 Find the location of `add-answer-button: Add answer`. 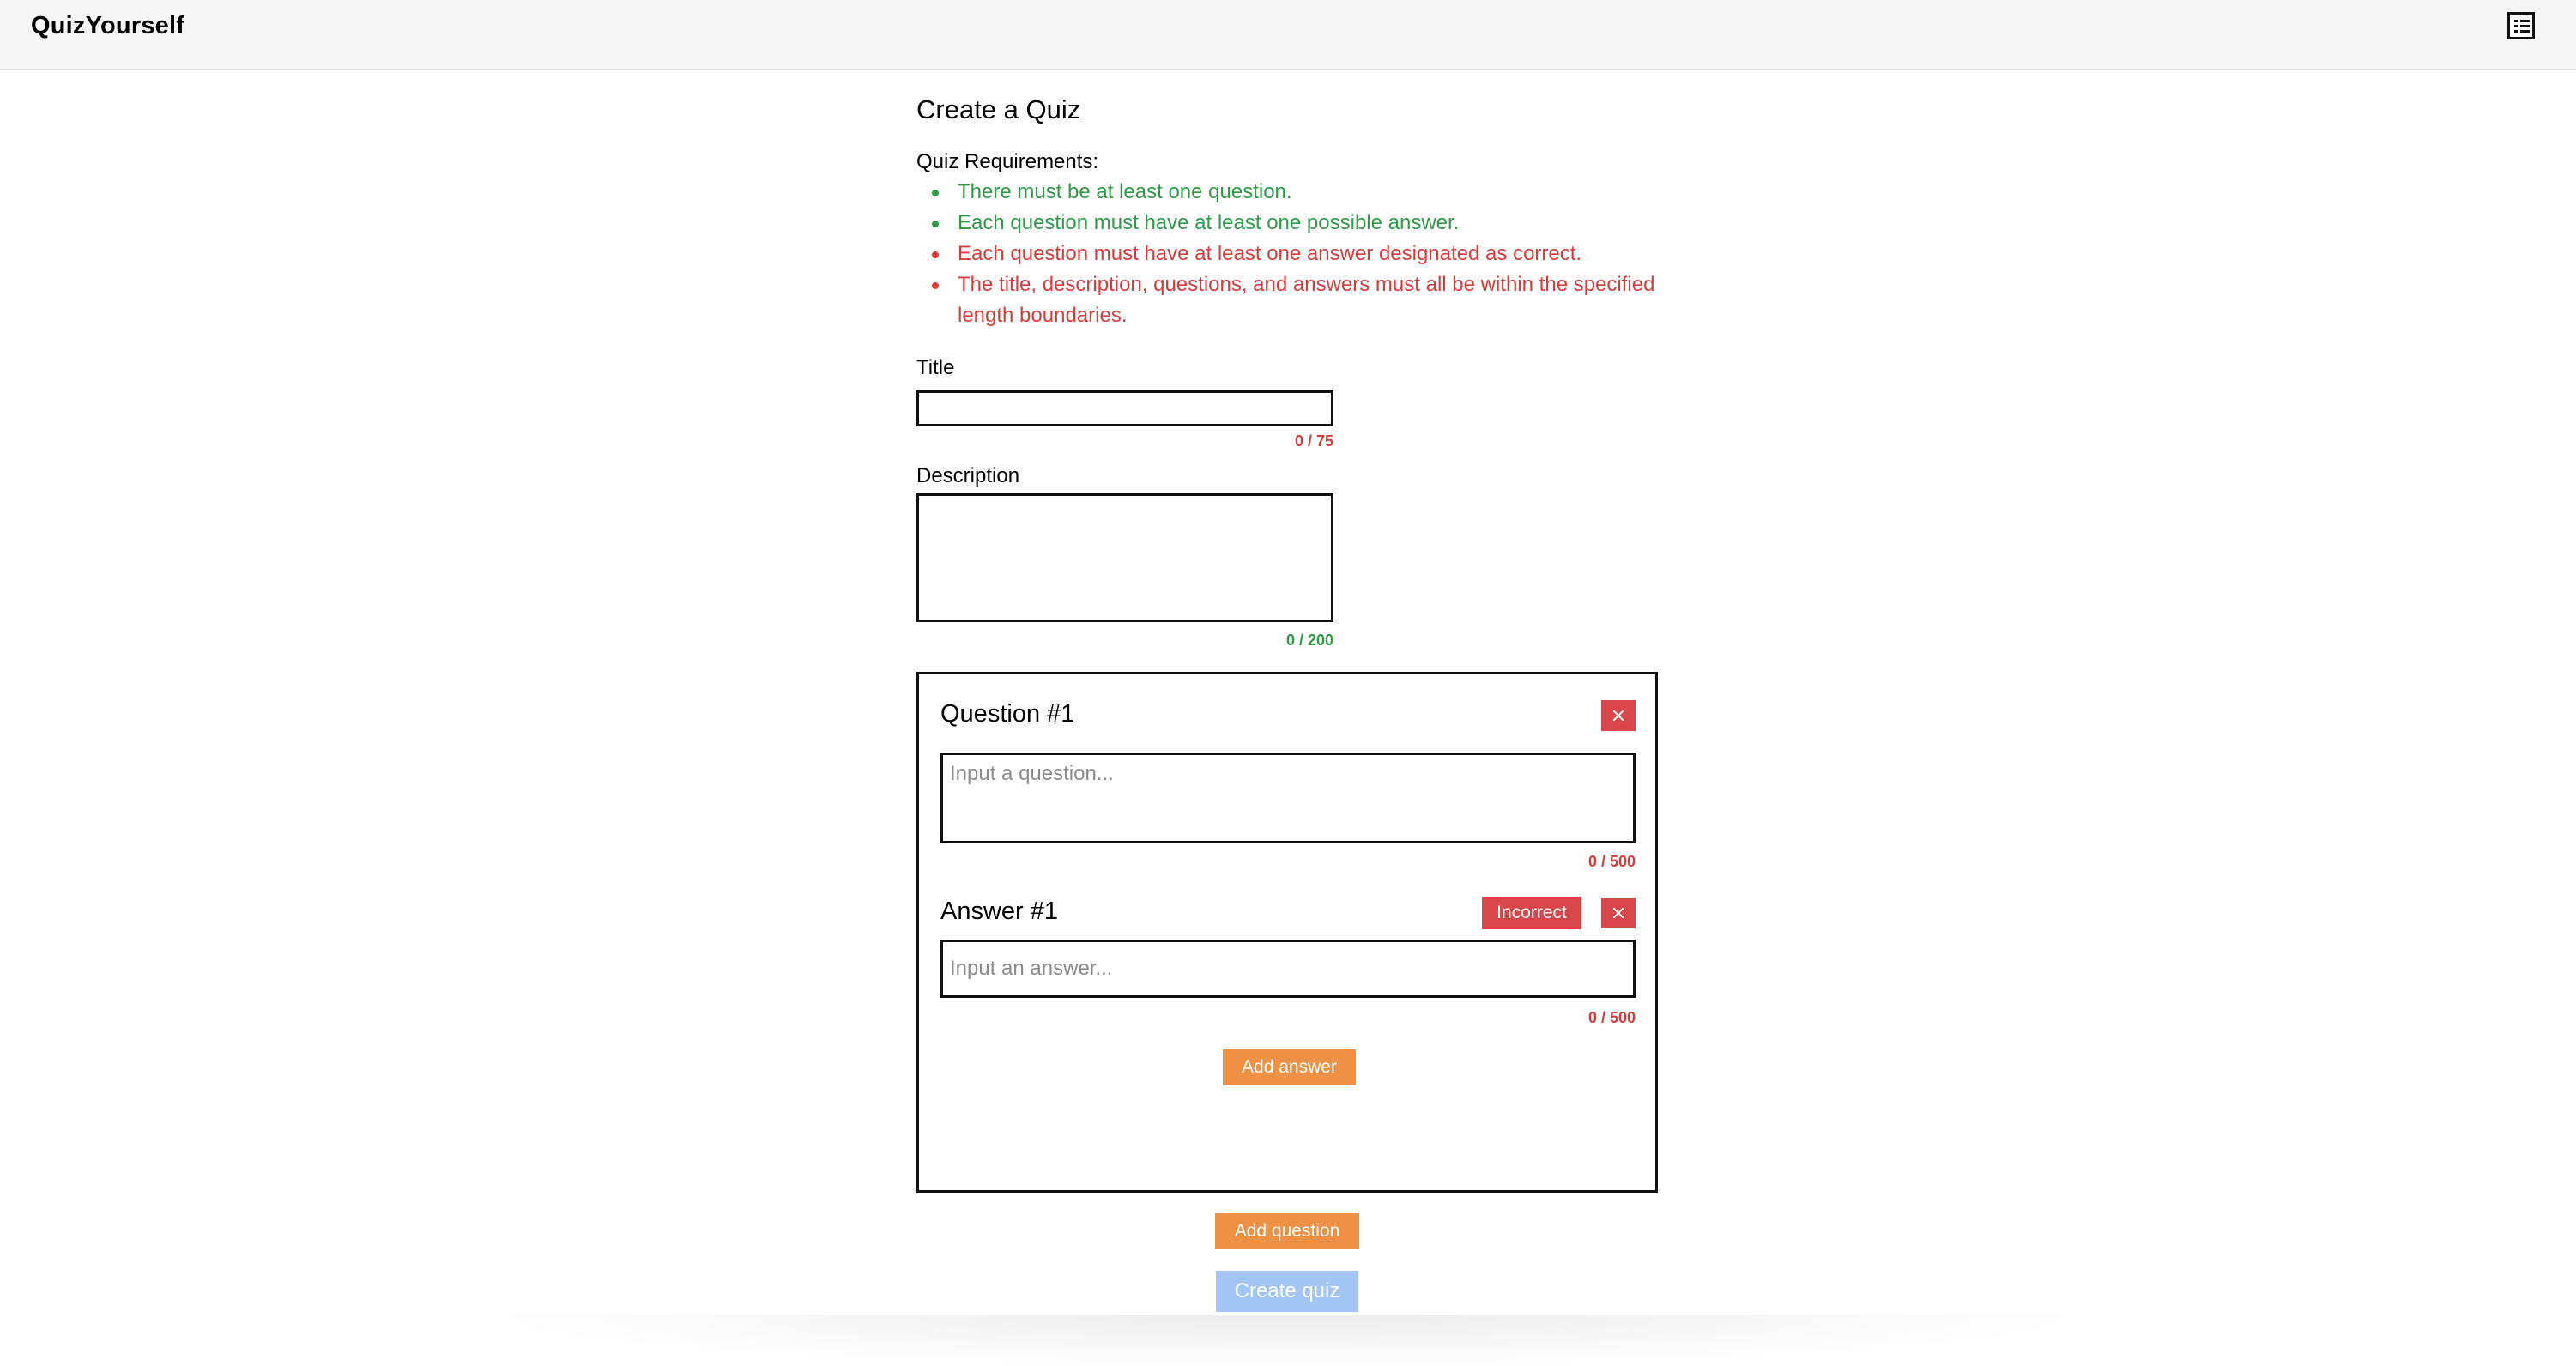

add-answer-button: Add answer is located at coordinates (1289, 1067).